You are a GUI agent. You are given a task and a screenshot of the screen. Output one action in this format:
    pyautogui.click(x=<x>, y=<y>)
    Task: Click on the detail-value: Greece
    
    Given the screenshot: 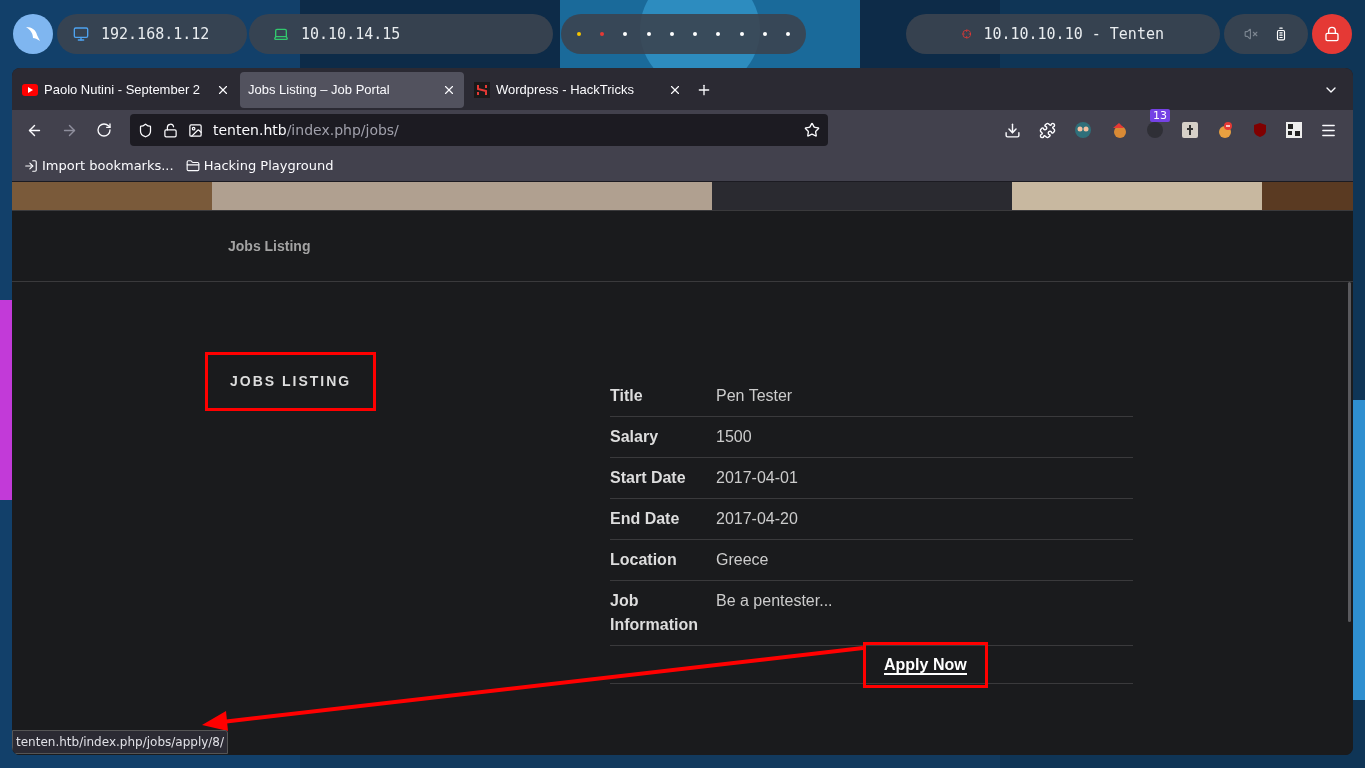 What is the action you would take?
    pyautogui.click(x=742, y=560)
    